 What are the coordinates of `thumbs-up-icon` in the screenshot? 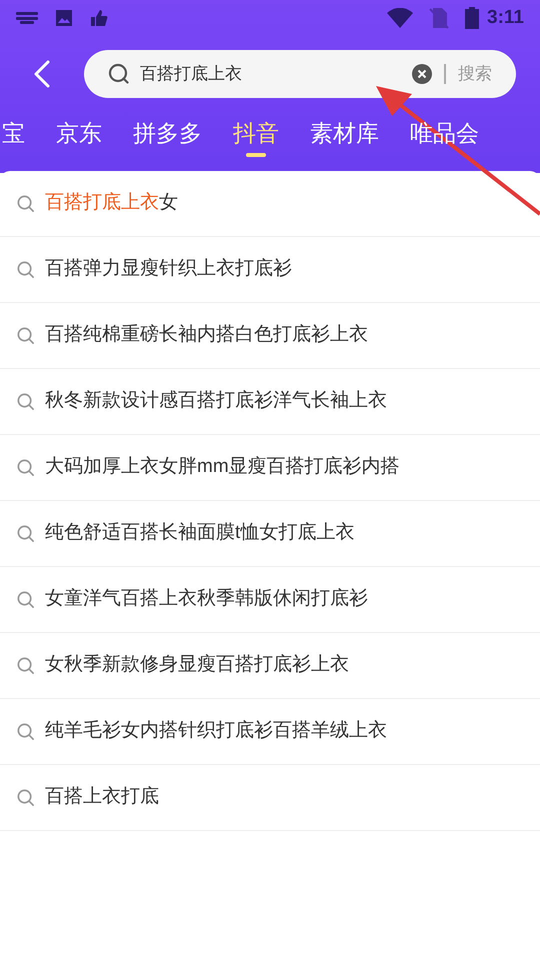 It's located at (99, 18).